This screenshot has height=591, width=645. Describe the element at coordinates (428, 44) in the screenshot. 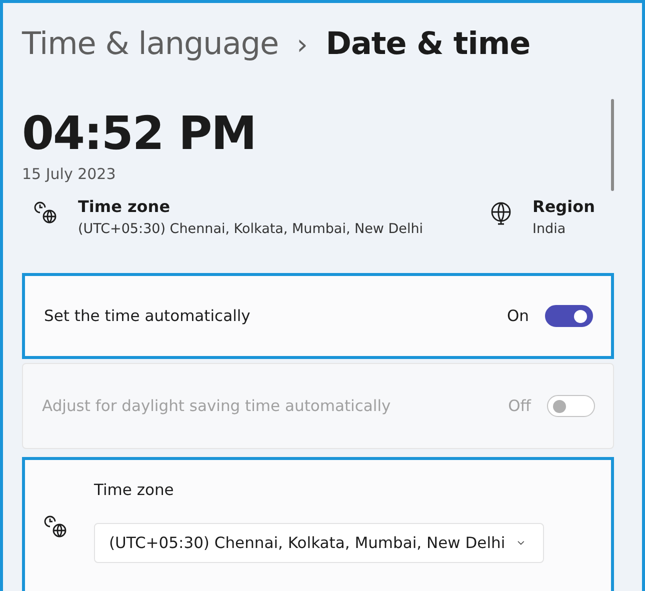

I see `page-title: Date & time` at that location.